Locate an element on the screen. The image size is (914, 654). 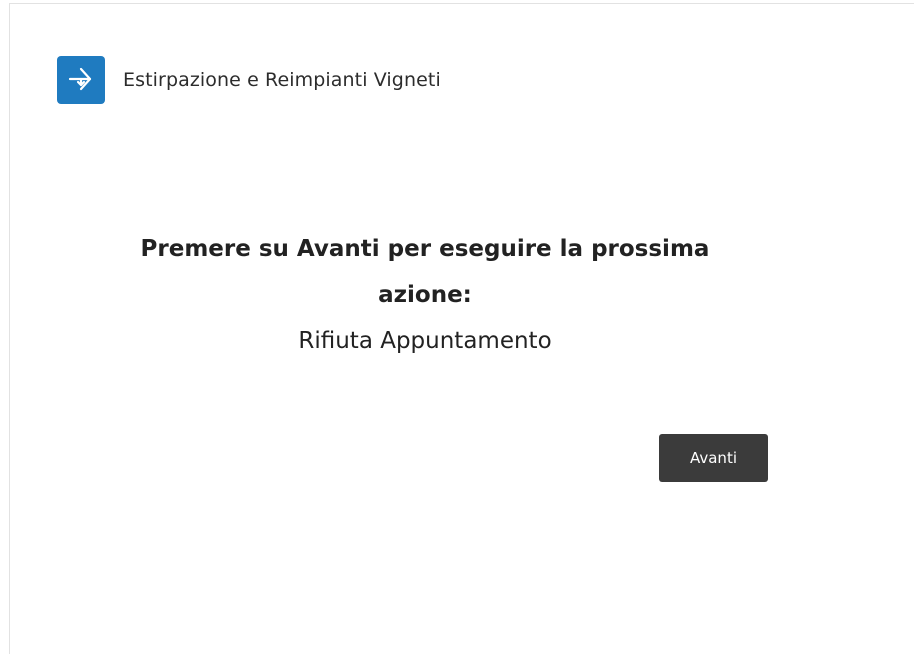
app-header: Estirpazione e Reimpianti Vigneti is located at coordinates (249, 80).